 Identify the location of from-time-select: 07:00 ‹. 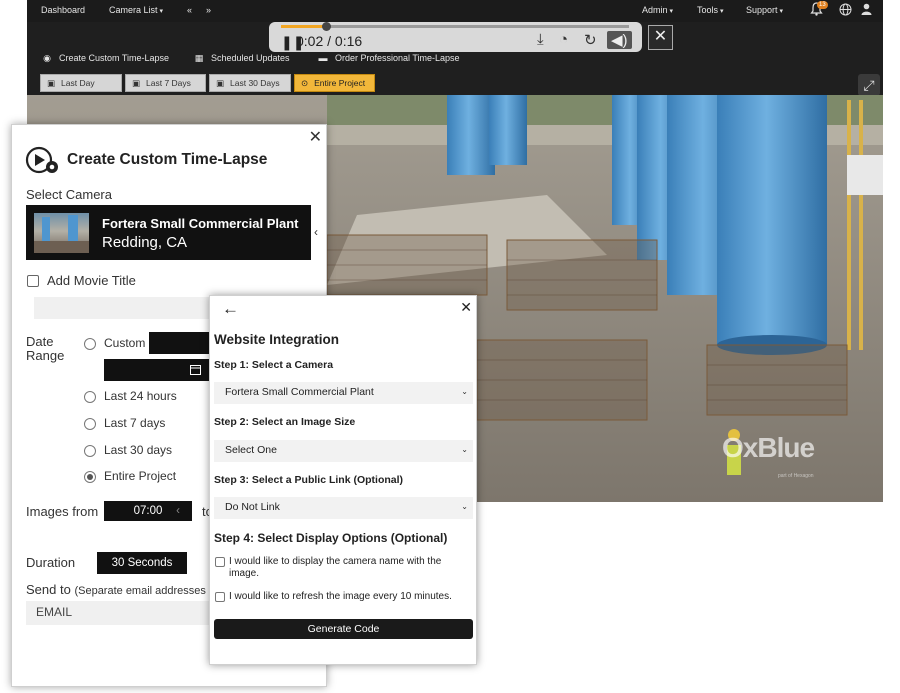
(148, 511).